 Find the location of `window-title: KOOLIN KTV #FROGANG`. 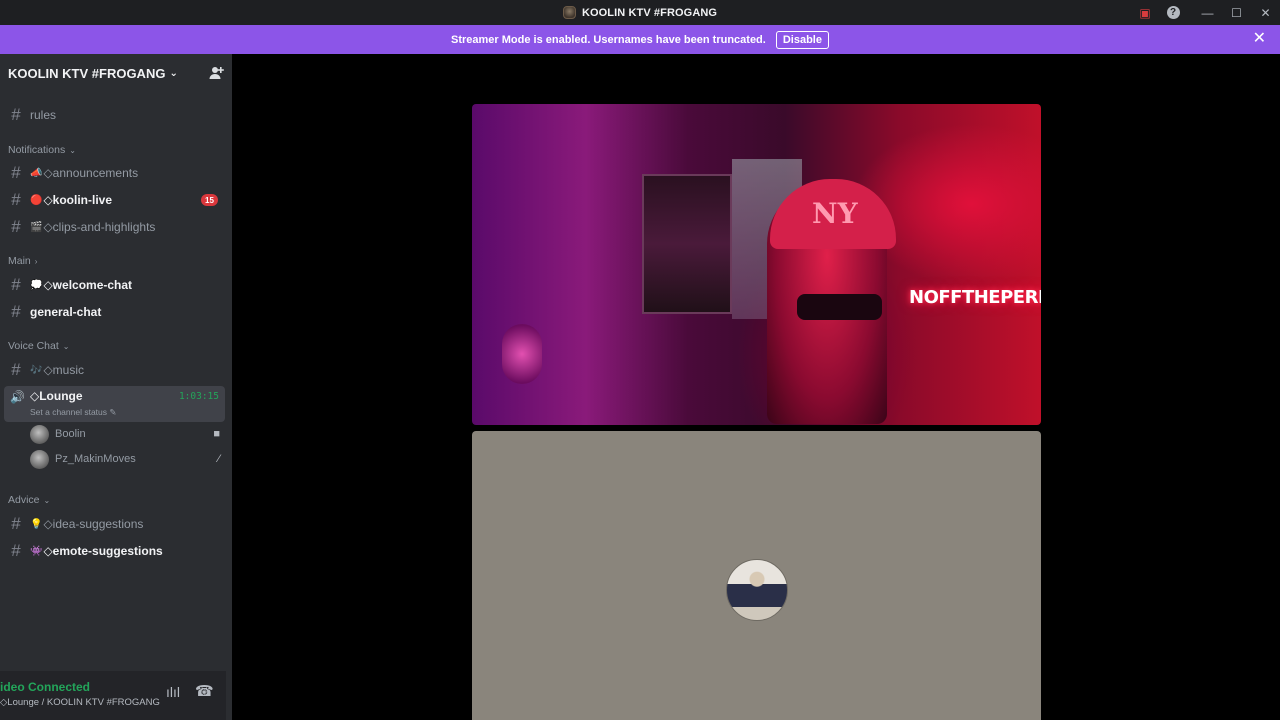

window-title: KOOLIN KTV #FROGANG is located at coordinates (649, 12).